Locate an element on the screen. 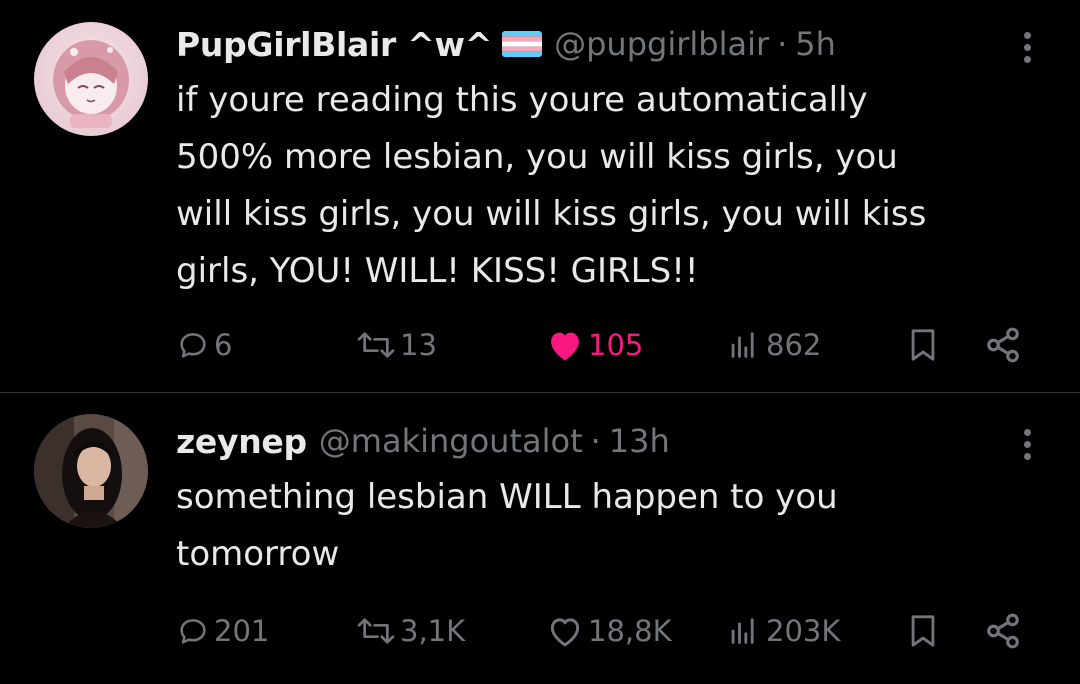 Image resolution: width=1080 pixels, height=684 pixels. reply-count: 6 is located at coordinates (223, 345).